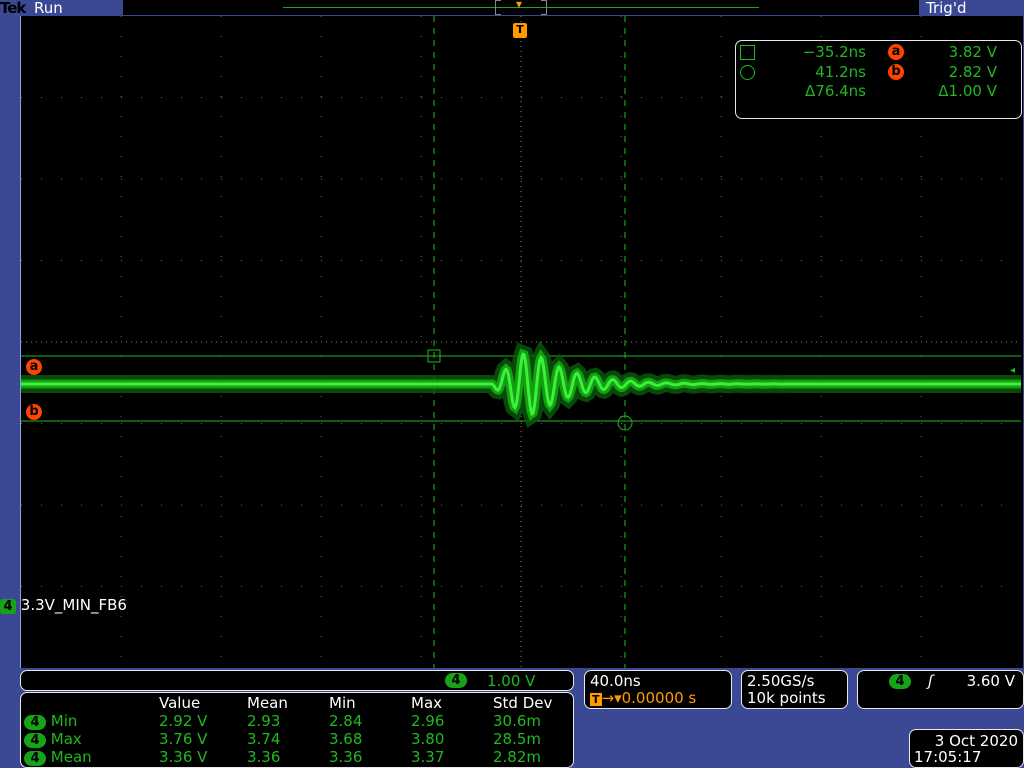 This screenshot has width=1024, height=768. What do you see at coordinates (297, 680) in the screenshot?
I see `channel-scale-box: 4 1.00 V` at bounding box center [297, 680].